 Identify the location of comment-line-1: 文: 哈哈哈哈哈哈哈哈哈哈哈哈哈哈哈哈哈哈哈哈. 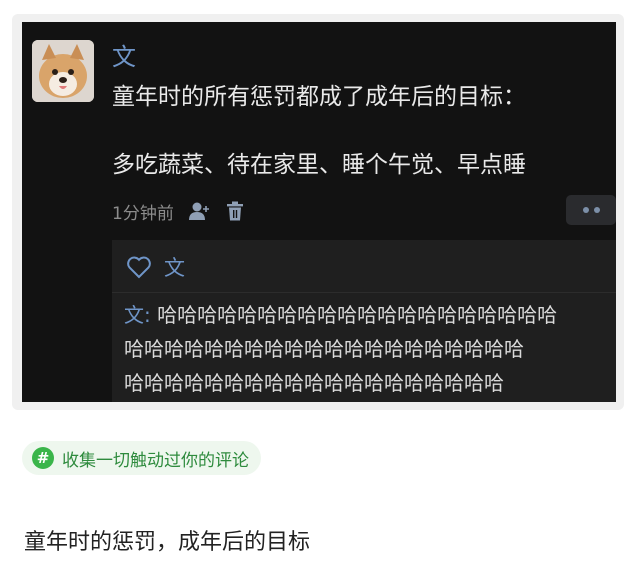
(369, 315).